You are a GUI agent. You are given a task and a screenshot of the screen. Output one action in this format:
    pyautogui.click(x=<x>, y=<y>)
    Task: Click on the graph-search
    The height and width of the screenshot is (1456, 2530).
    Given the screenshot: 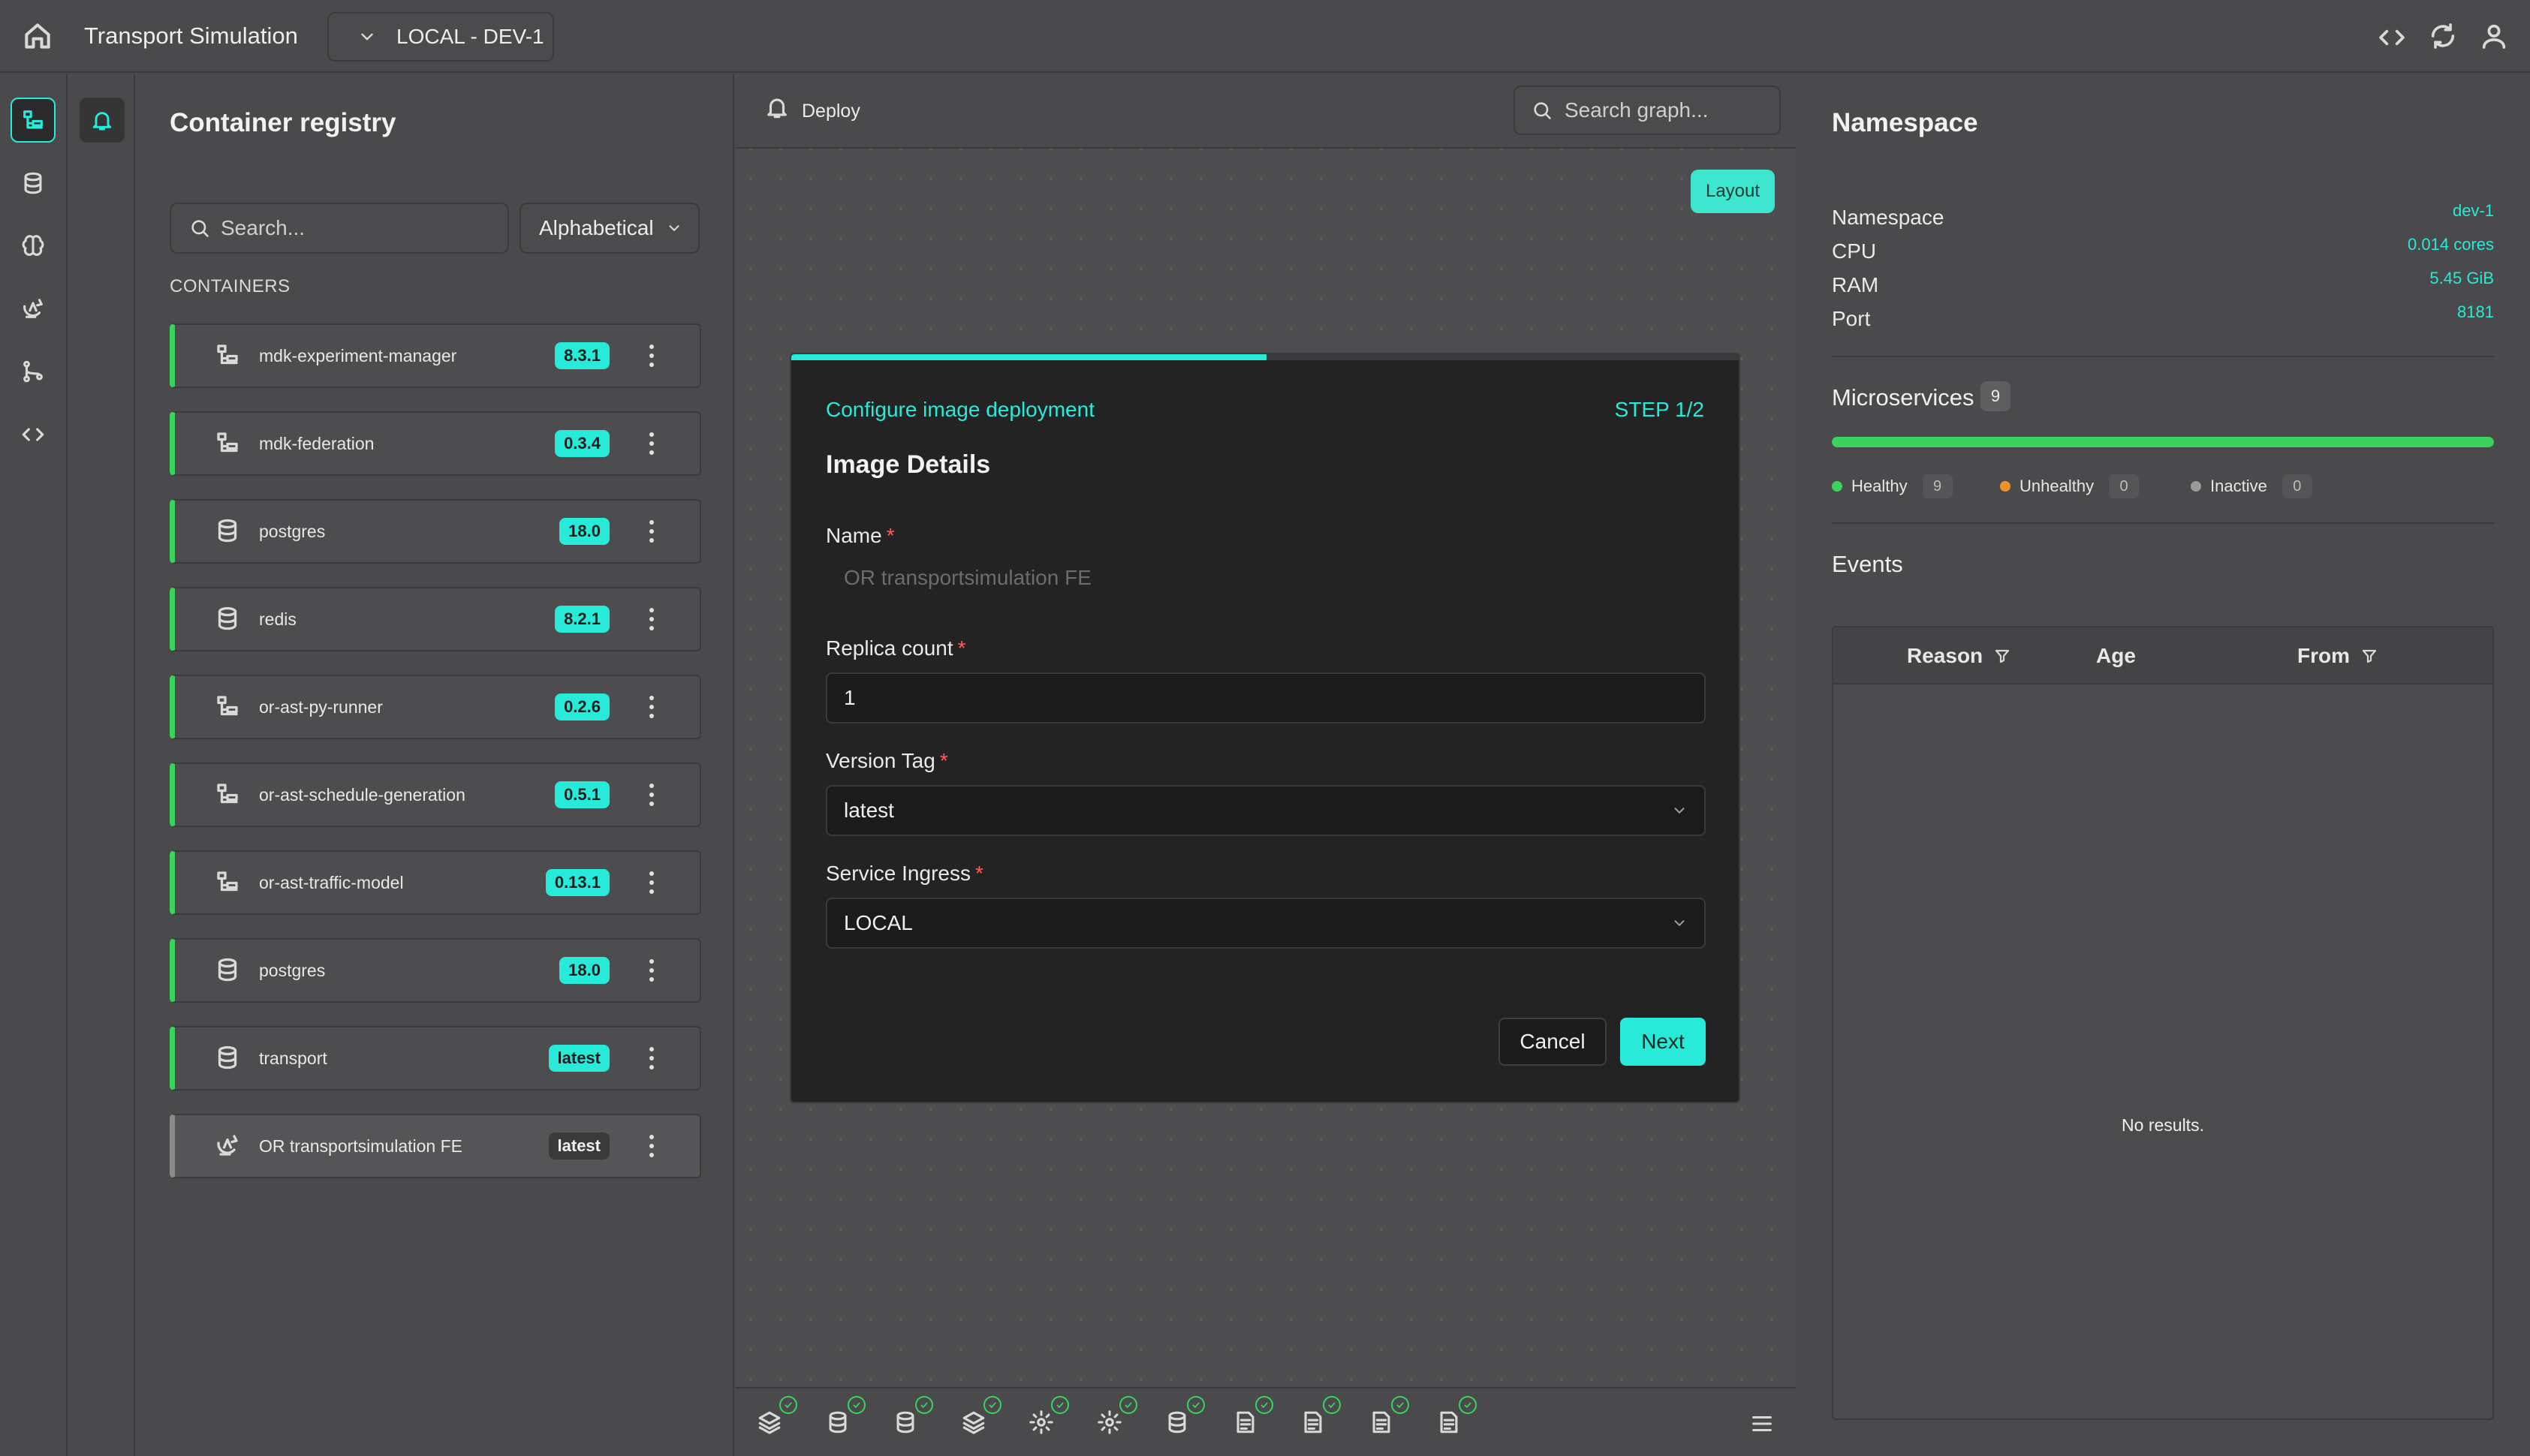 What is the action you would take?
    pyautogui.click(x=1647, y=110)
    